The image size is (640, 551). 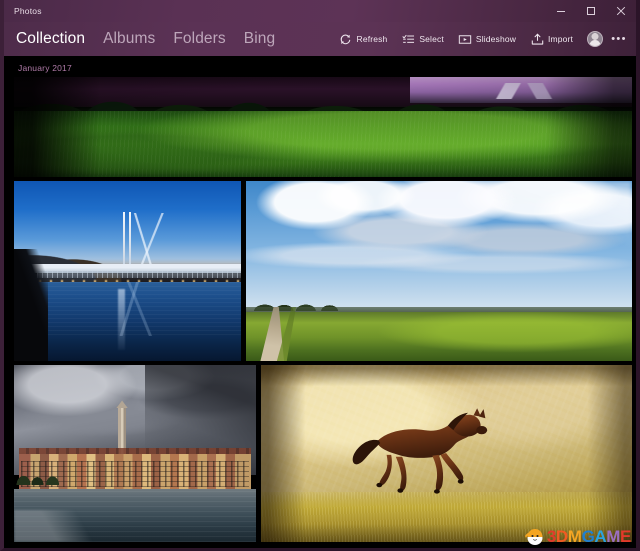 I want to click on photo-thumbnail-bridge, so click(x=127, y=271).